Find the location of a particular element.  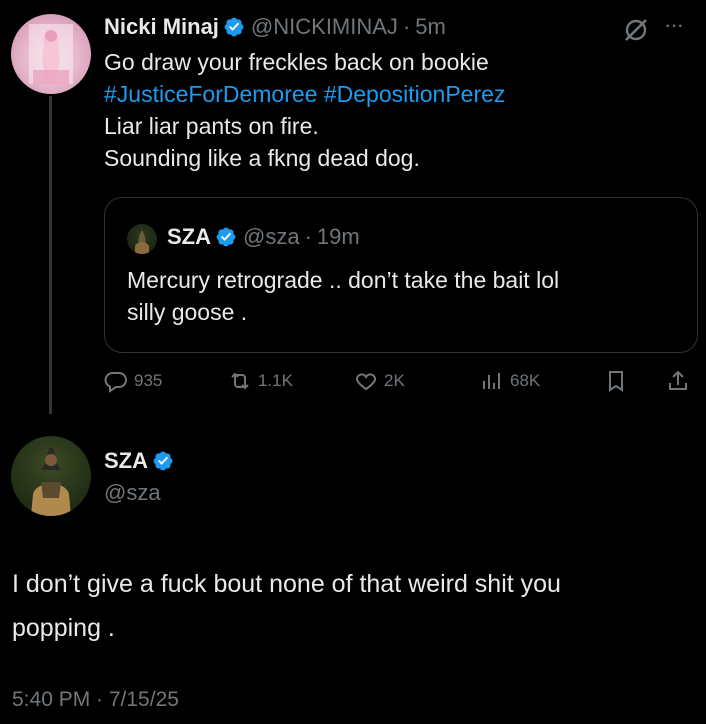

more-icon: ··· is located at coordinates (682, 25).